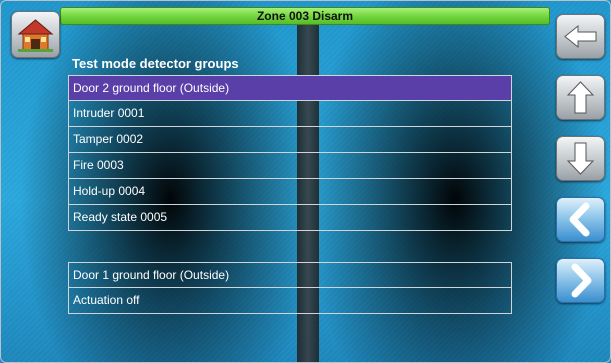 The height and width of the screenshot is (363, 611). I want to click on list-item: Hold-up 0004, so click(290, 192).